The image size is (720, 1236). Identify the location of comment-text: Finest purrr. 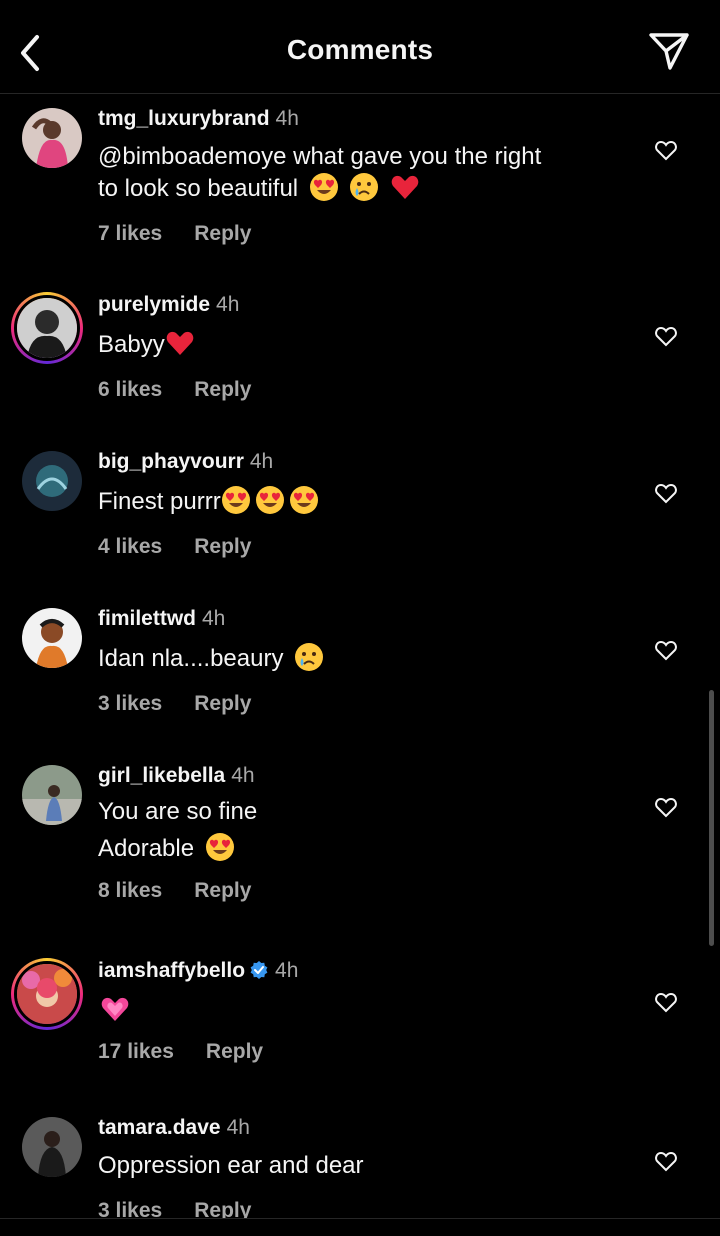
(358, 501).